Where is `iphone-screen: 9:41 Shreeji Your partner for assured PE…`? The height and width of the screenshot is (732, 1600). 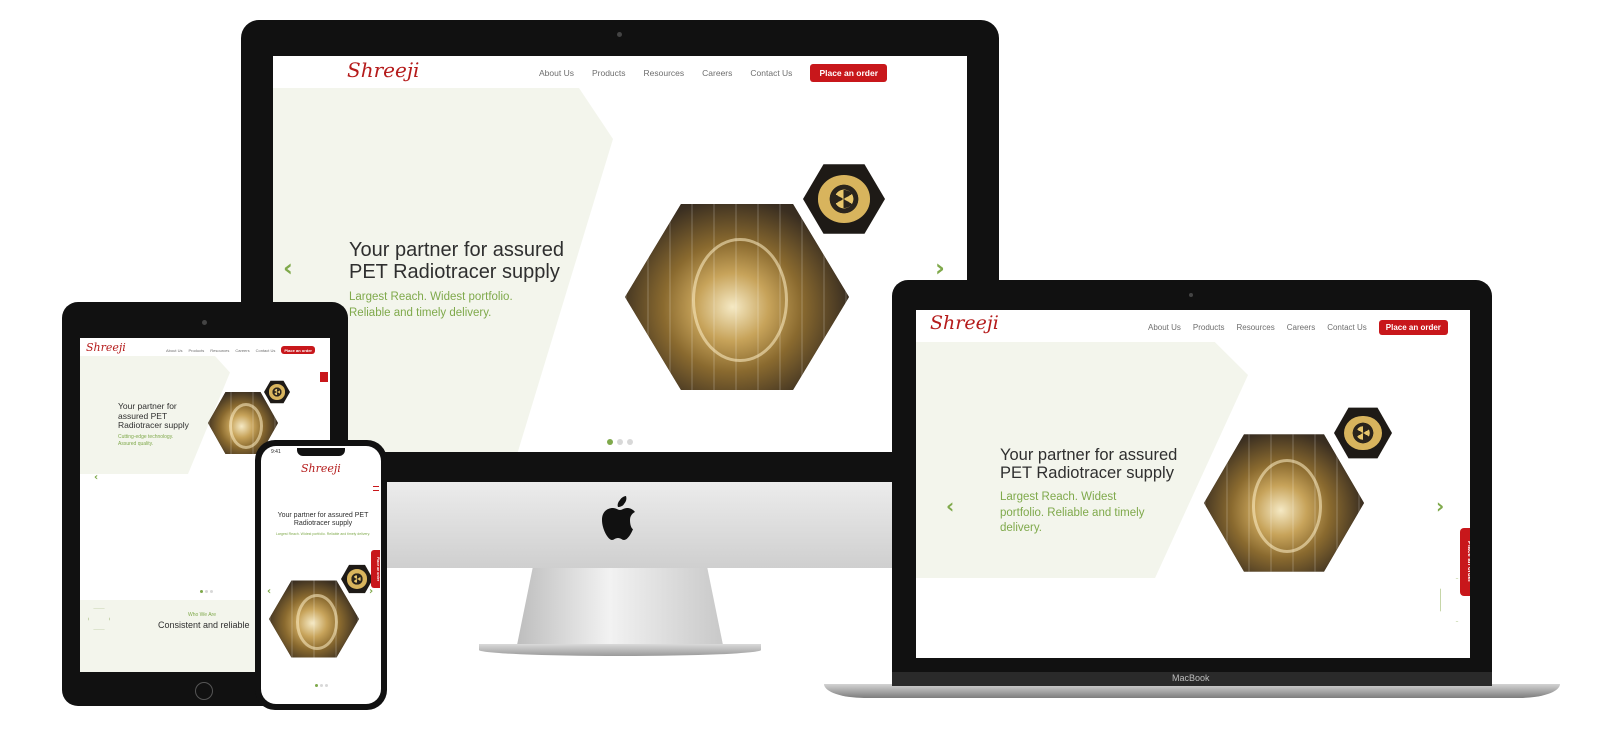 iphone-screen: 9:41 Shreeji Your partner for assured PE… is located at coordinates (321, 575).